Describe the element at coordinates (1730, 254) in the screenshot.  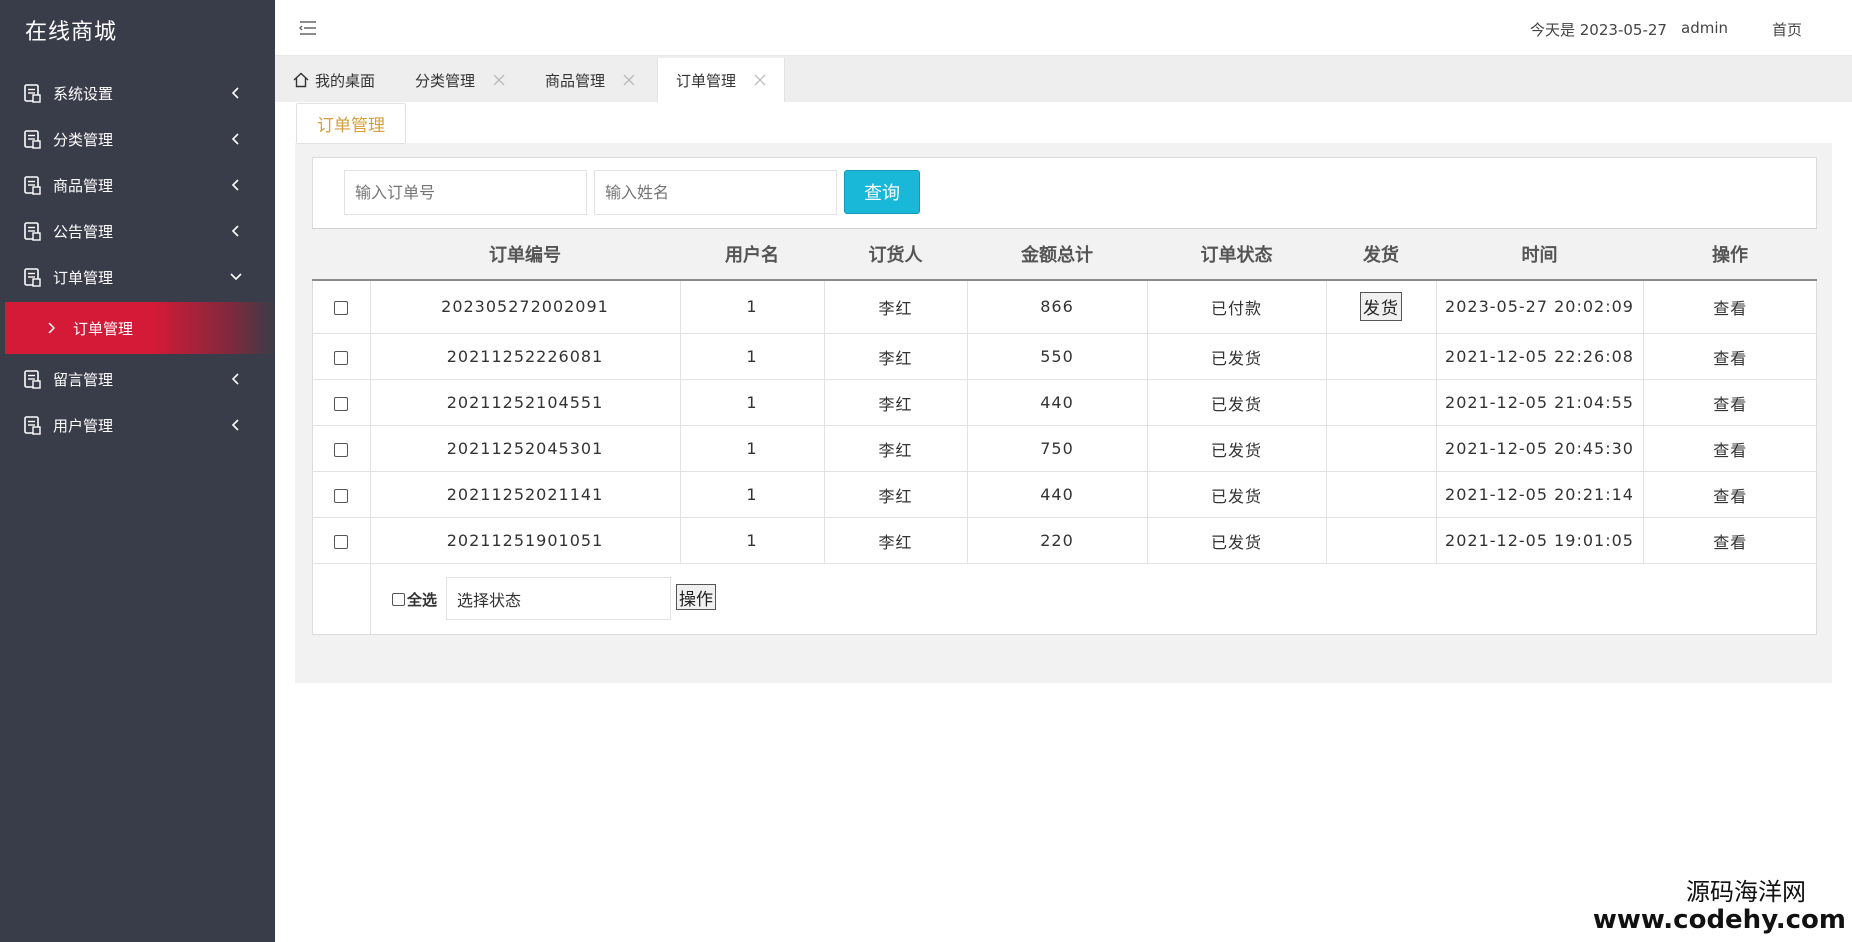
I see `col-header: 操作` at that location.